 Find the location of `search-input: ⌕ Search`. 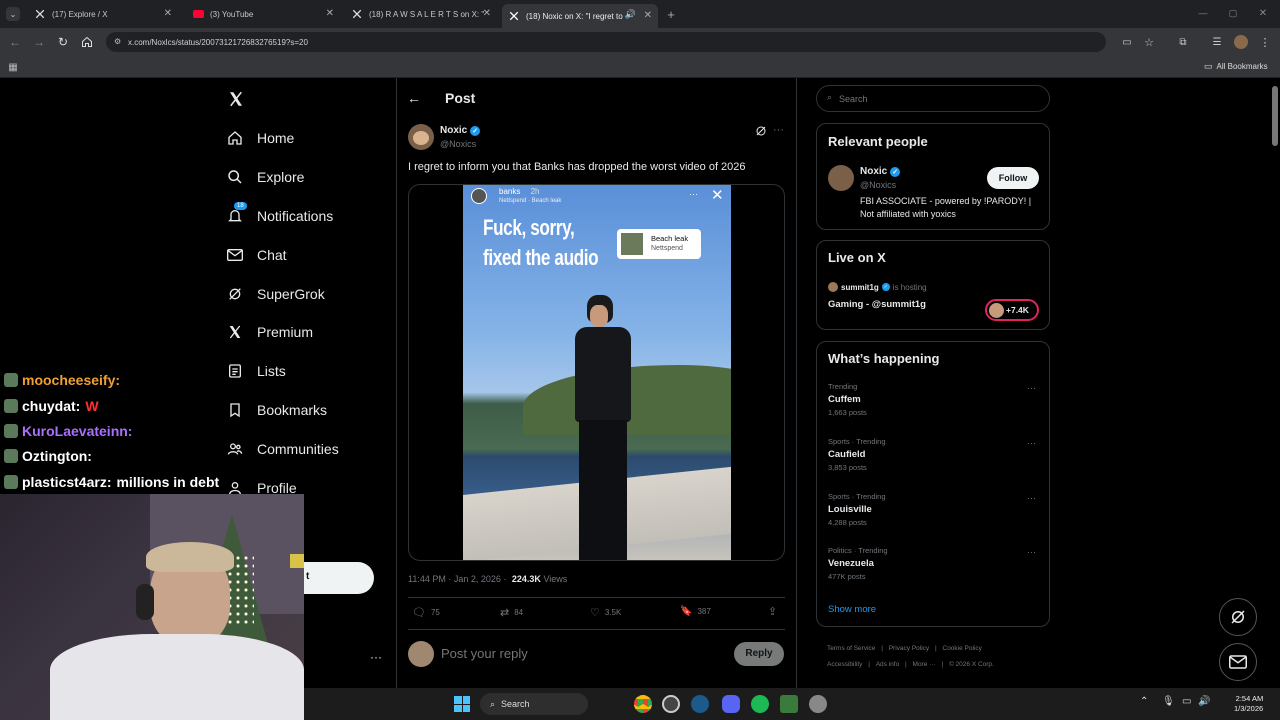

search-input: ⌕ Search is located at coordinates (933, 98).